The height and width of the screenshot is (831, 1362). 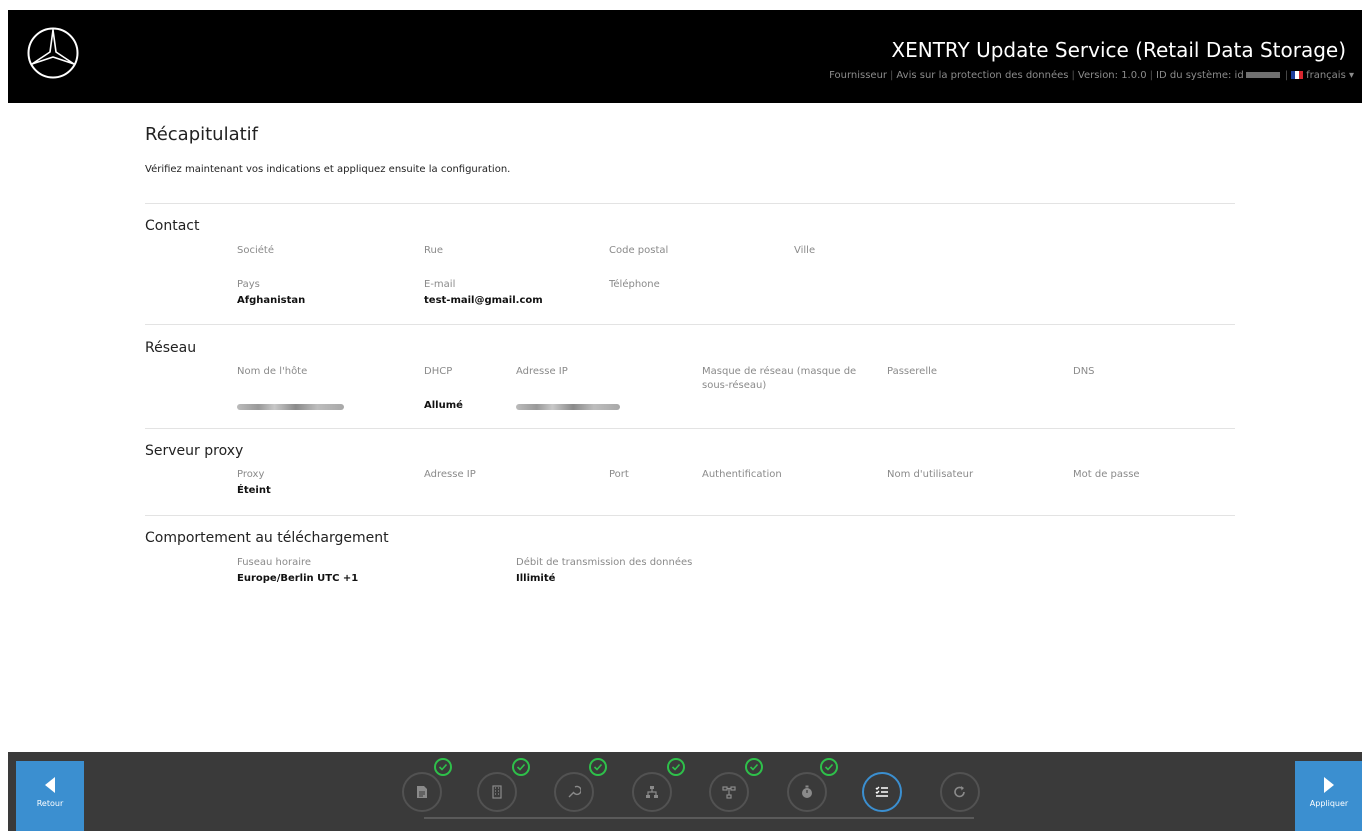 I want to click on section-title-proxy: Serveur proxy, so click(x=194, y=451).